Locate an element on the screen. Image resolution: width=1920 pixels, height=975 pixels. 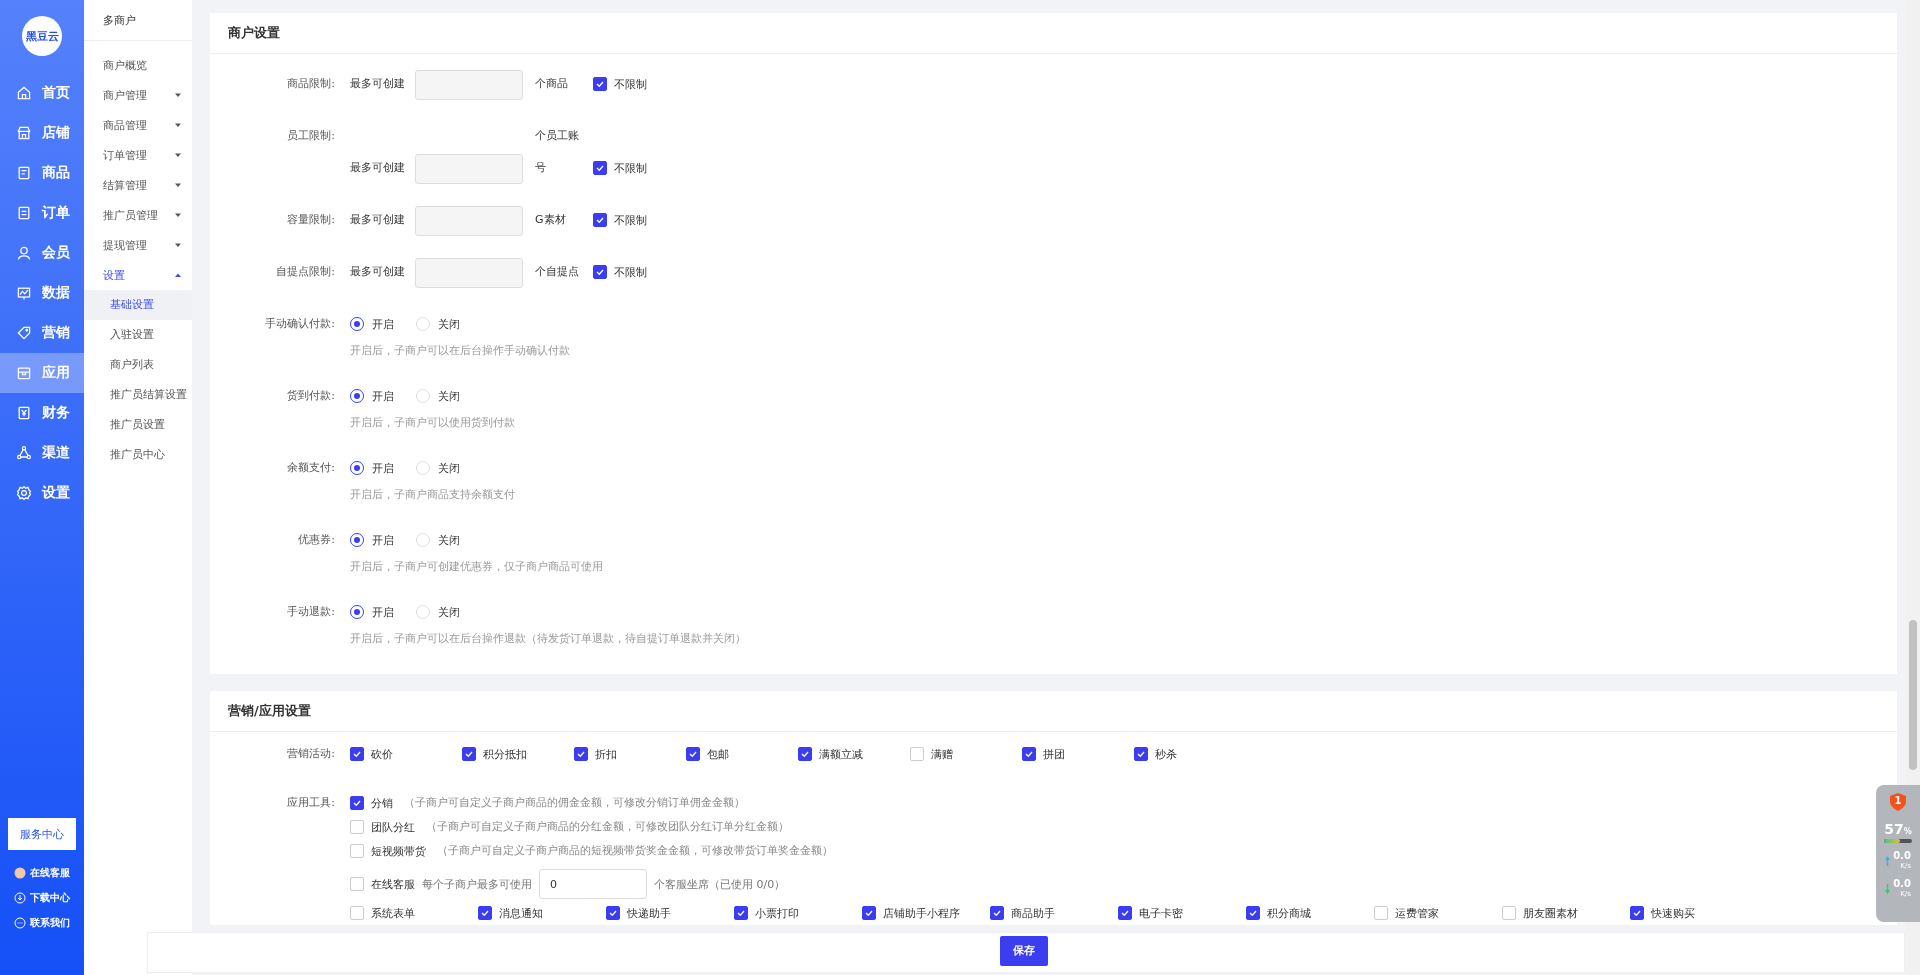
activity-checkbox-label: 拼团 is located at coordinates (1078, 754).